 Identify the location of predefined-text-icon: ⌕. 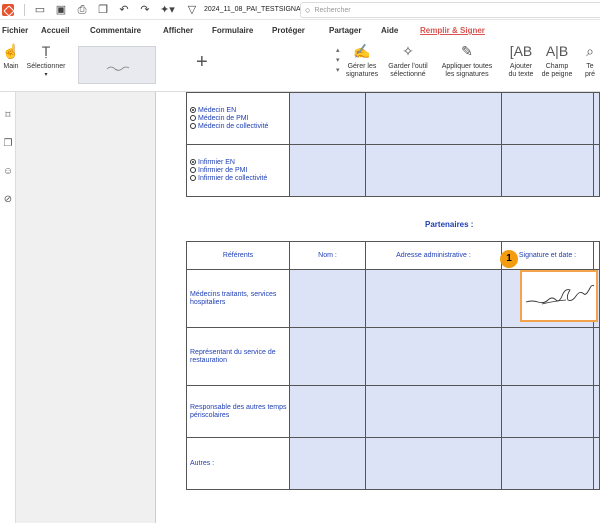
(590, 51).